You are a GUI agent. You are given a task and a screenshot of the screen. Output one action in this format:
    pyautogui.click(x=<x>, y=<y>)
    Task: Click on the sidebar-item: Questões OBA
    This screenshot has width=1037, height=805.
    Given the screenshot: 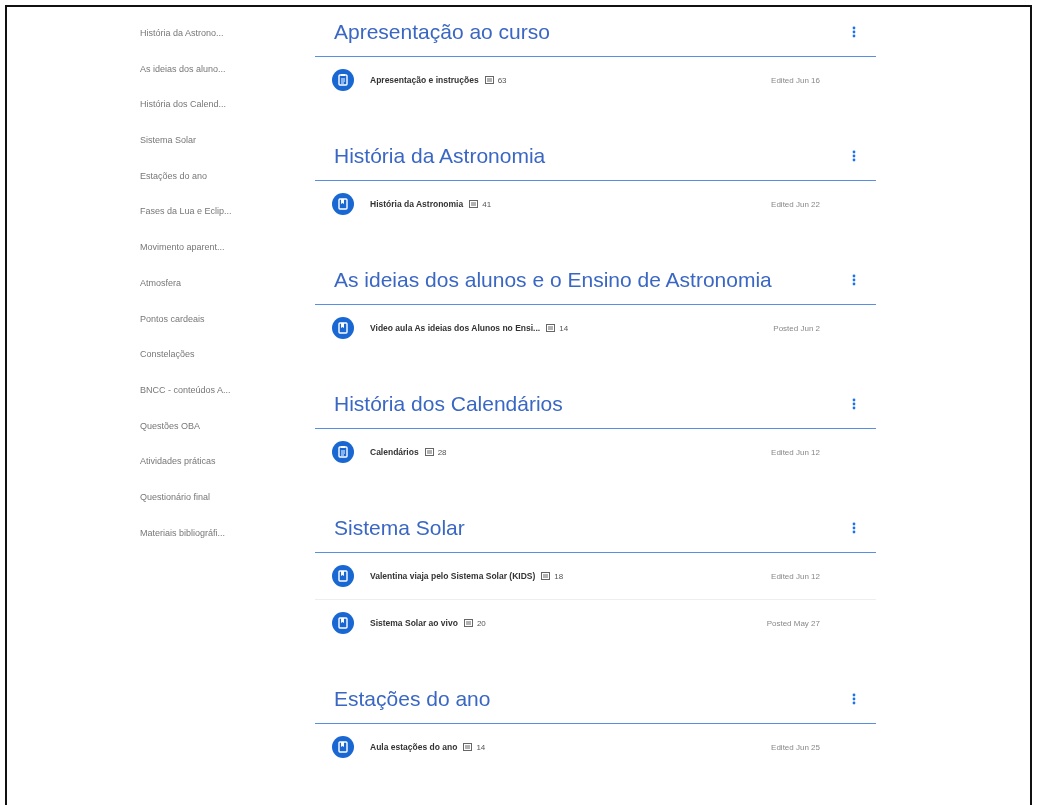 What is the action you would take?
    pyautogui.click(x=227, y=436)
    